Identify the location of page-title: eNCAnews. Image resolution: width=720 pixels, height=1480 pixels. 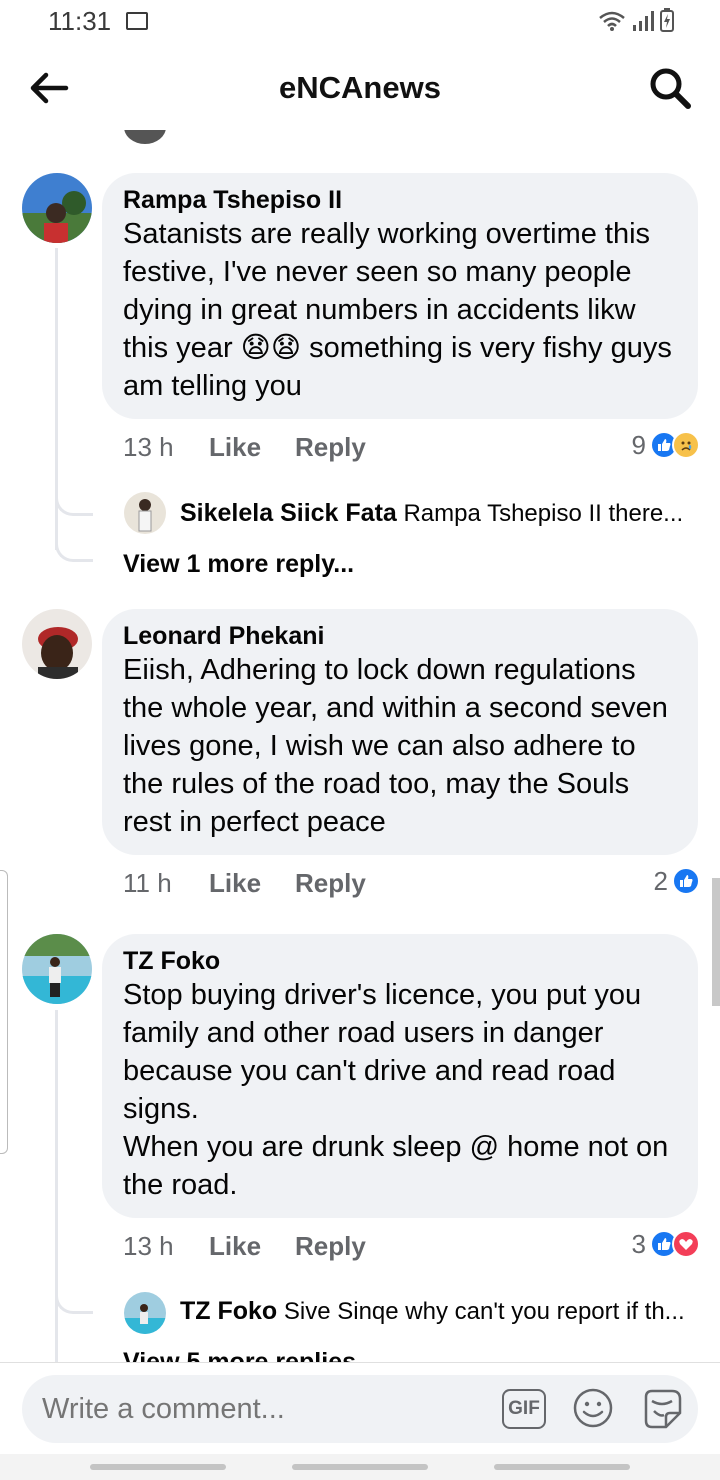
(360, 87).